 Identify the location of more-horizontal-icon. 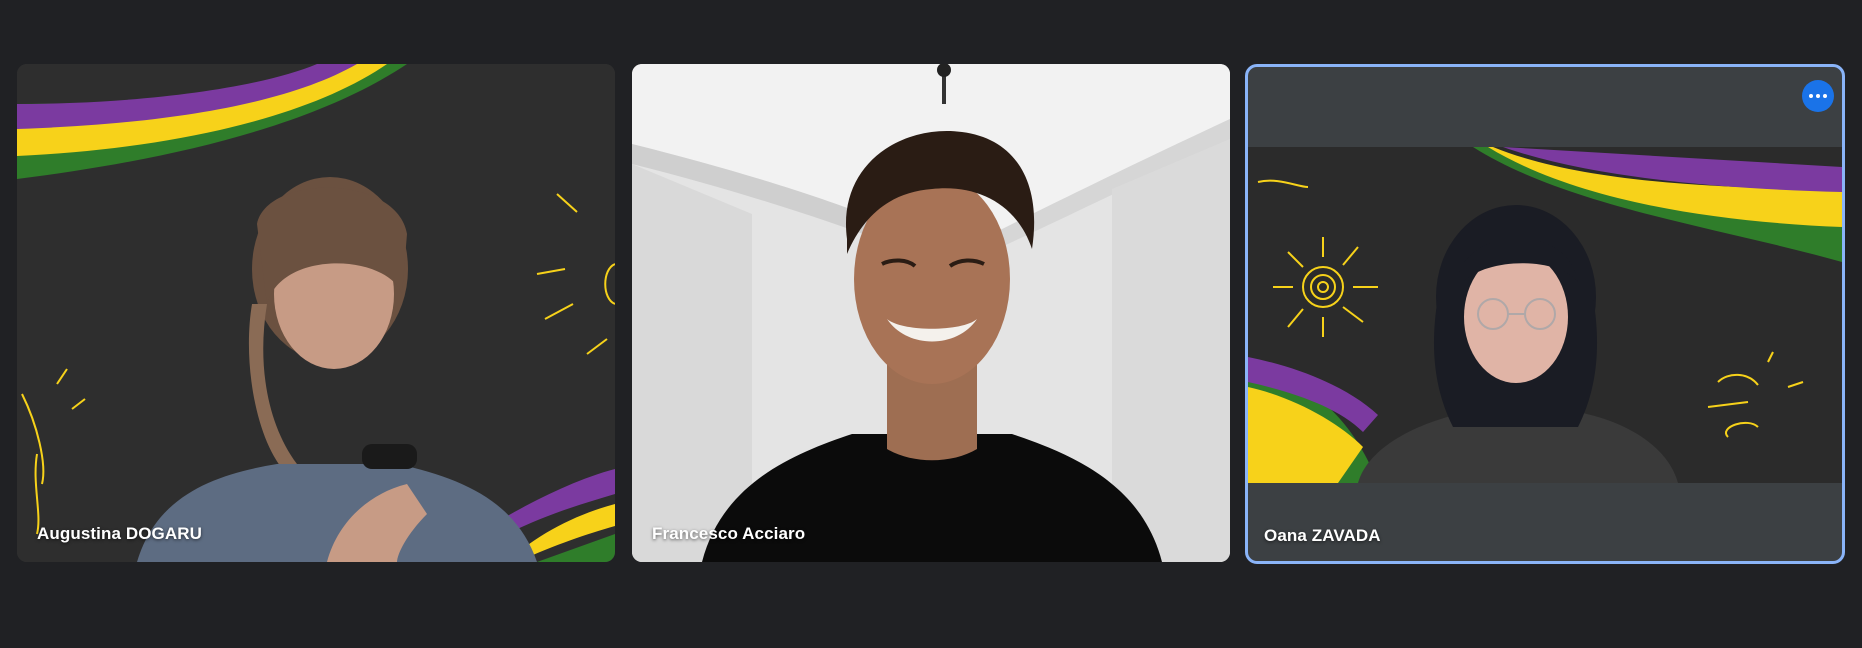
(1811, 96).